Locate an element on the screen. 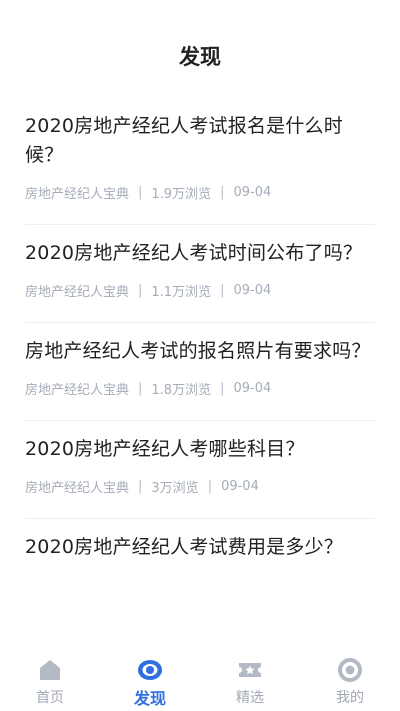 Image resolution: width=400 pixels, height=711 pixels. article-meta: 房地产经纪人宝典 | 1.9万浏览 | 09-04 is located at coordinates (200, 192).